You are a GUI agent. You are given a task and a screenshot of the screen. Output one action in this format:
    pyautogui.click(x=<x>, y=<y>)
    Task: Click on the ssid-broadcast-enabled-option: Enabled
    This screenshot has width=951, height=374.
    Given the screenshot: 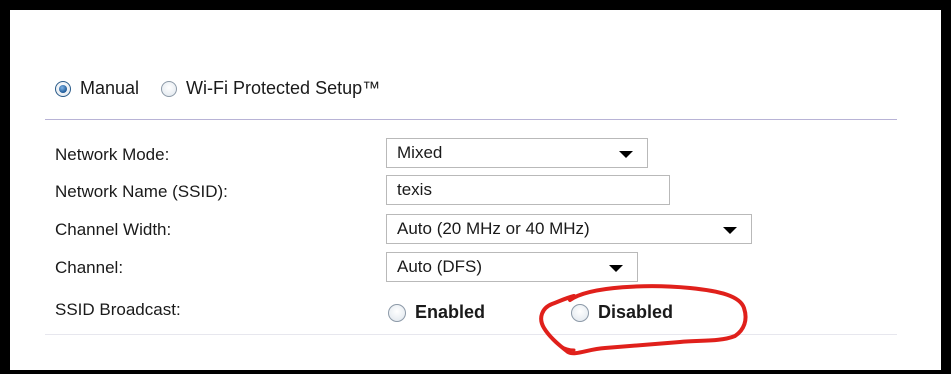 What is the action you would take?
    pyautogui.click(x=436, y=312)
    